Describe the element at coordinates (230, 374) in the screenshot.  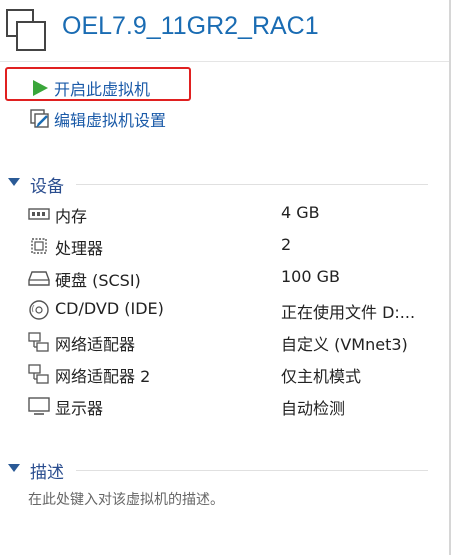
I see `device-row-network-adapter-2: 网络适配器 2 仅主机模式` at that location.